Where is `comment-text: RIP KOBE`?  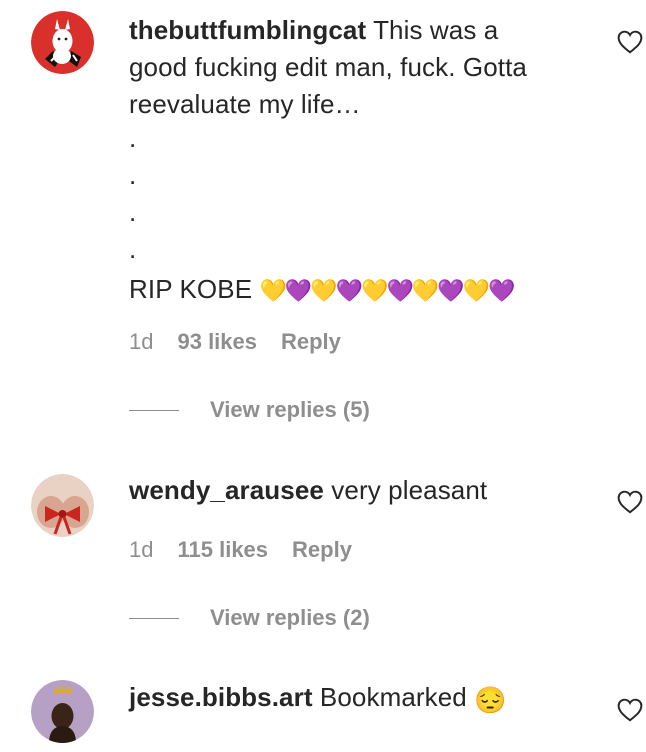
comment-text: RIP KOBE is located at coordinates (191, 289).